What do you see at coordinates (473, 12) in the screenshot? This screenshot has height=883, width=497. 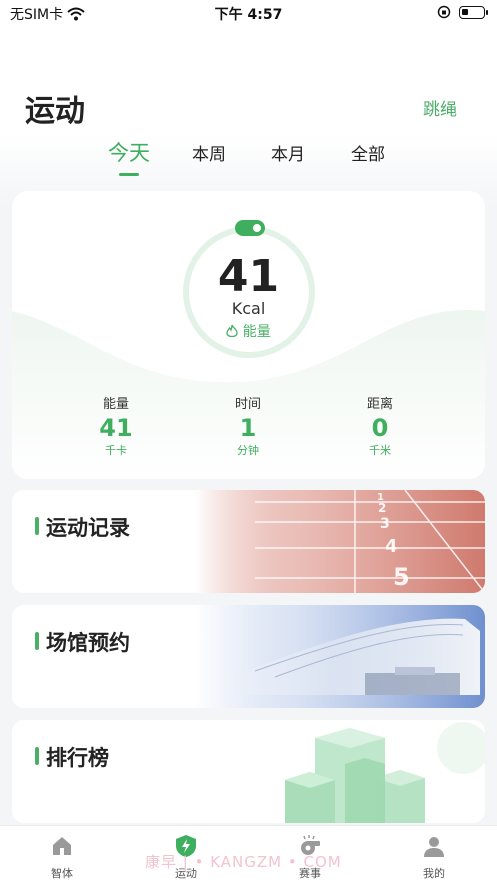 I see `battery-icon` at bounding box center [473, 12].